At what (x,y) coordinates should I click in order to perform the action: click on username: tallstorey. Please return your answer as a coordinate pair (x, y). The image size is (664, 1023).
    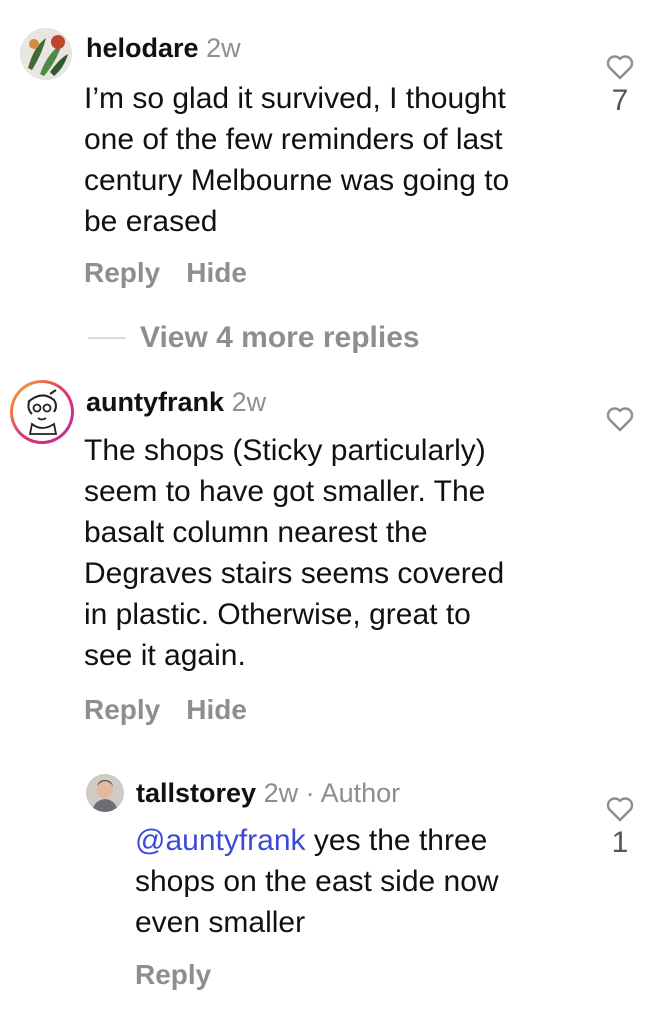
    Looking at the image, I should click on (196, 793).